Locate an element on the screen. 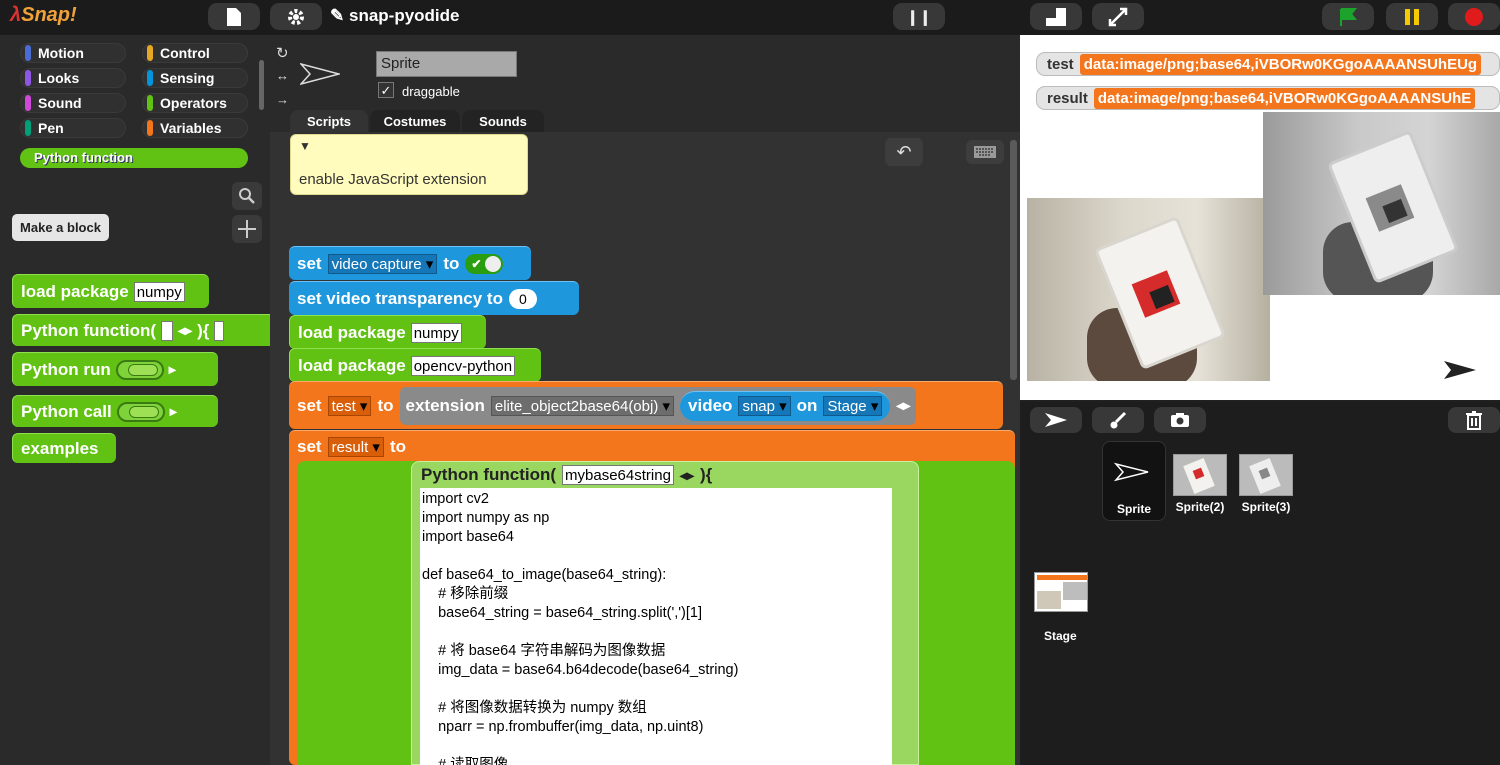 The width and height of the screenshot is (1500, 765). toggle-switch: ✔ is located at coordinates (484, 263).